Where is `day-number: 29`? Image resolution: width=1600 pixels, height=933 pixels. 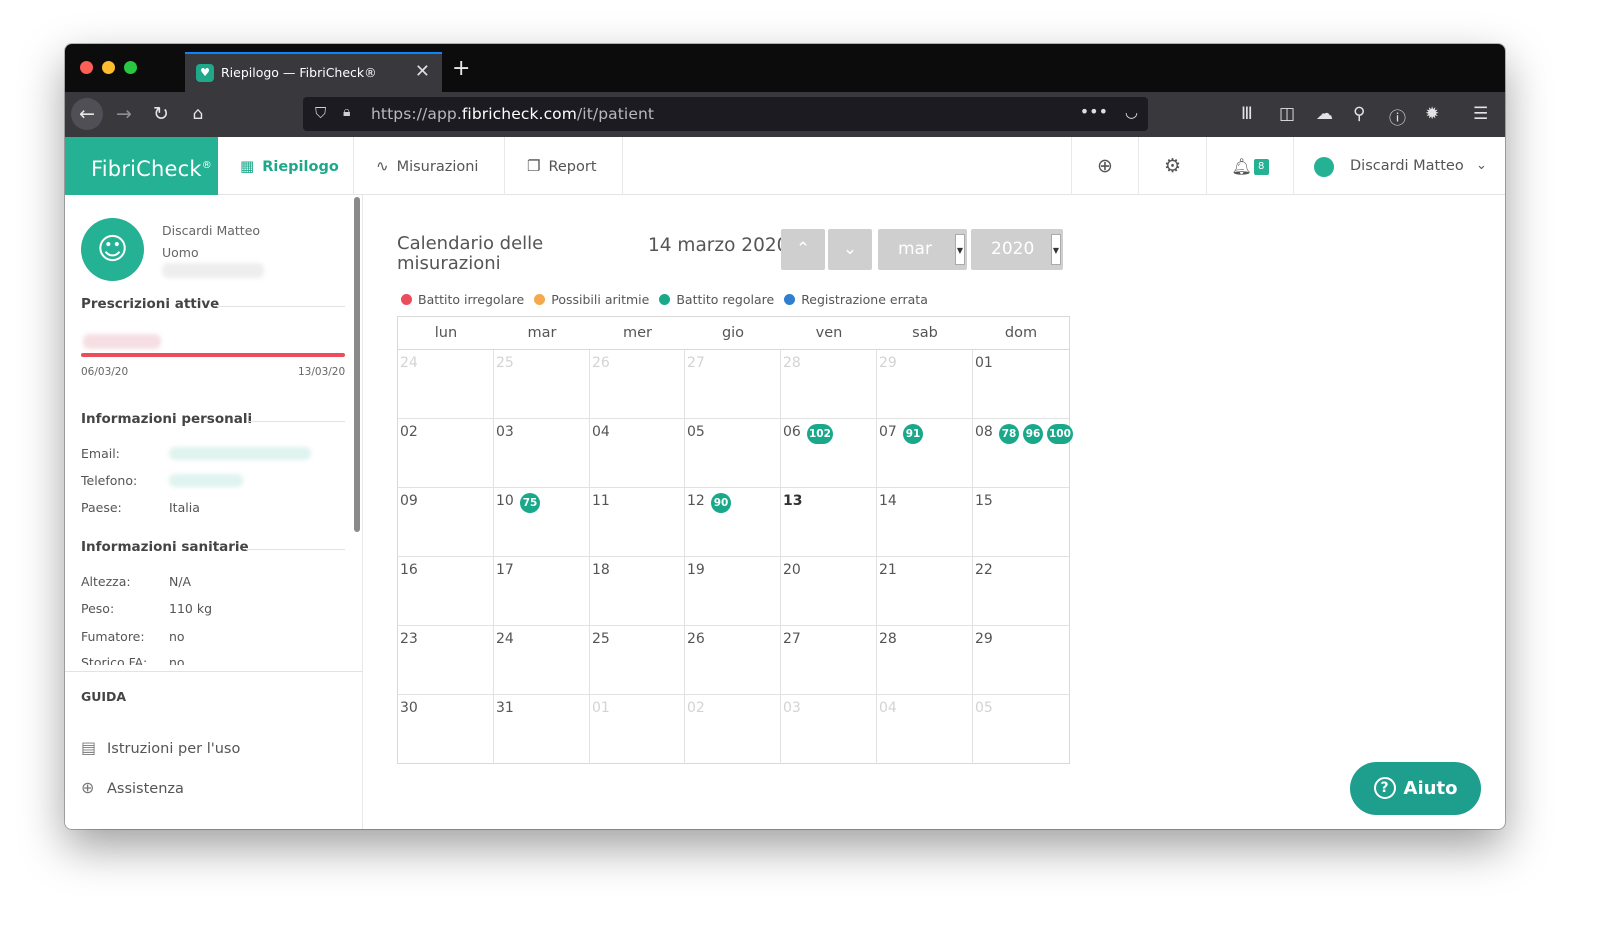 day-number: 29 is located at coordinates (888, 363).